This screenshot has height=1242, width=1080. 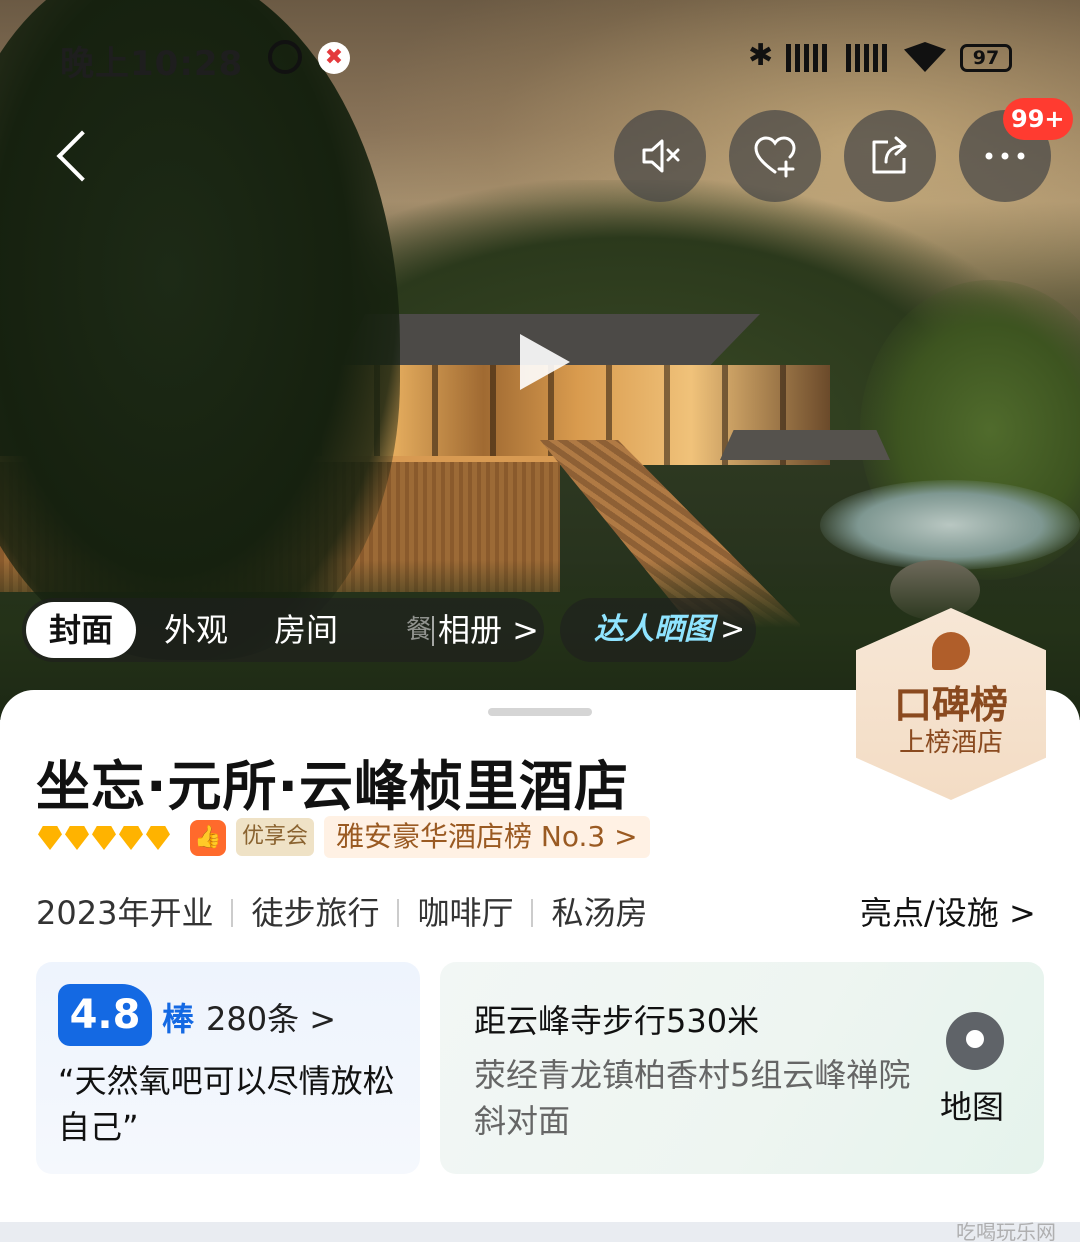 What do you see at coordinates (178, 1019) in the screenshot?
I see `rating-word: 棒` at bounding box center [178, 1019].